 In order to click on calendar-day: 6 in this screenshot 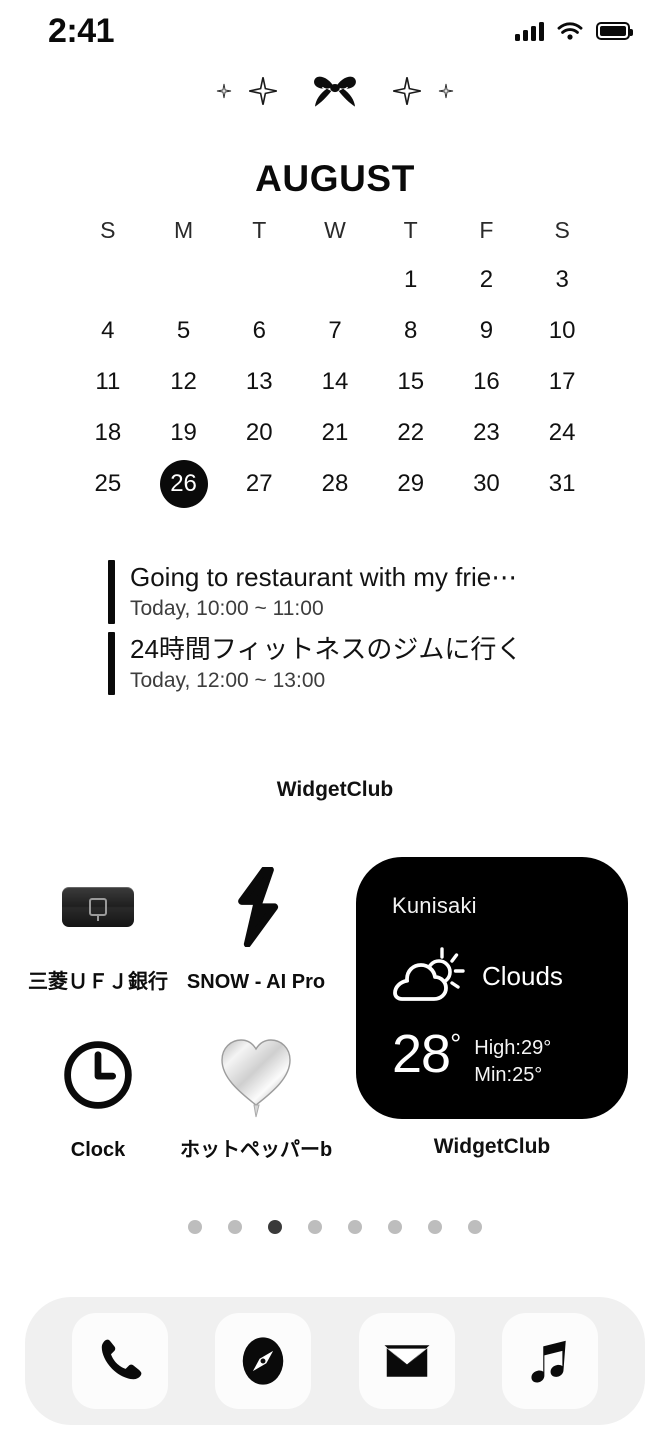, I will do `click(259, 330)`.